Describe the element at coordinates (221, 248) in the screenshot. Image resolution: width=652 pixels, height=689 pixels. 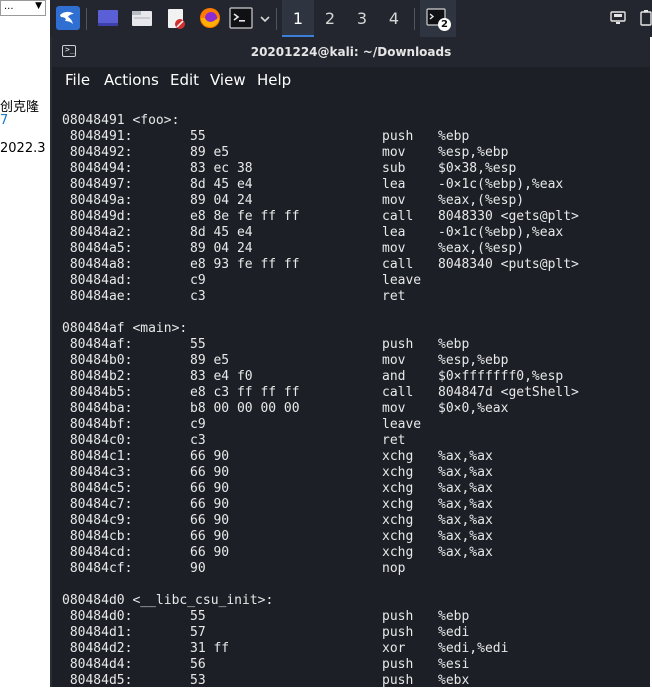
I see `instruction-bytes: 89 04 24` at that location.